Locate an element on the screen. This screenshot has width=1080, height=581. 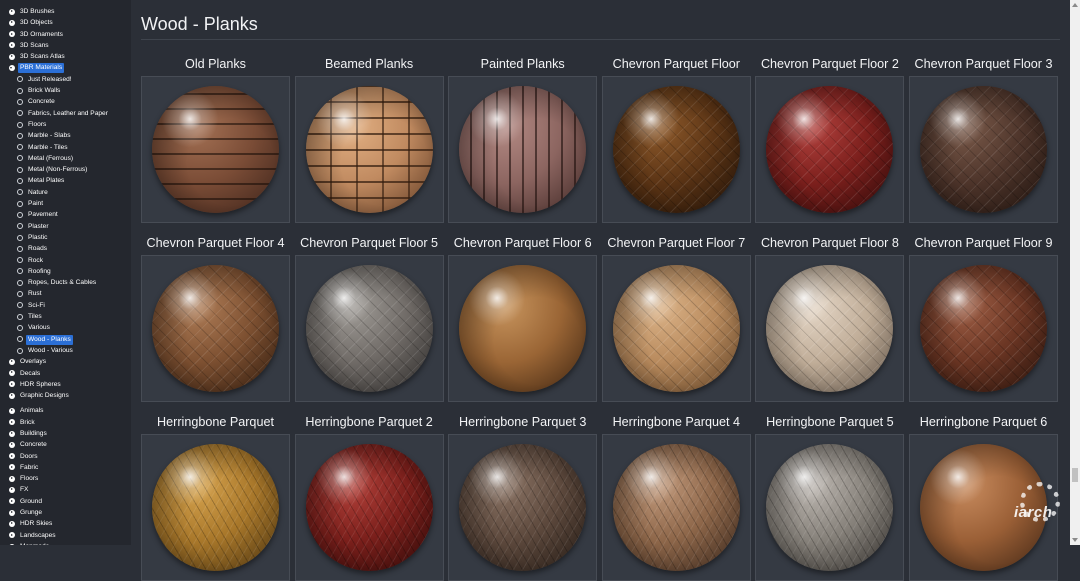
material-card-chevron-parquet-floor-3: Chevron Parquet Floor 3 is located at coordinates (983, 138).